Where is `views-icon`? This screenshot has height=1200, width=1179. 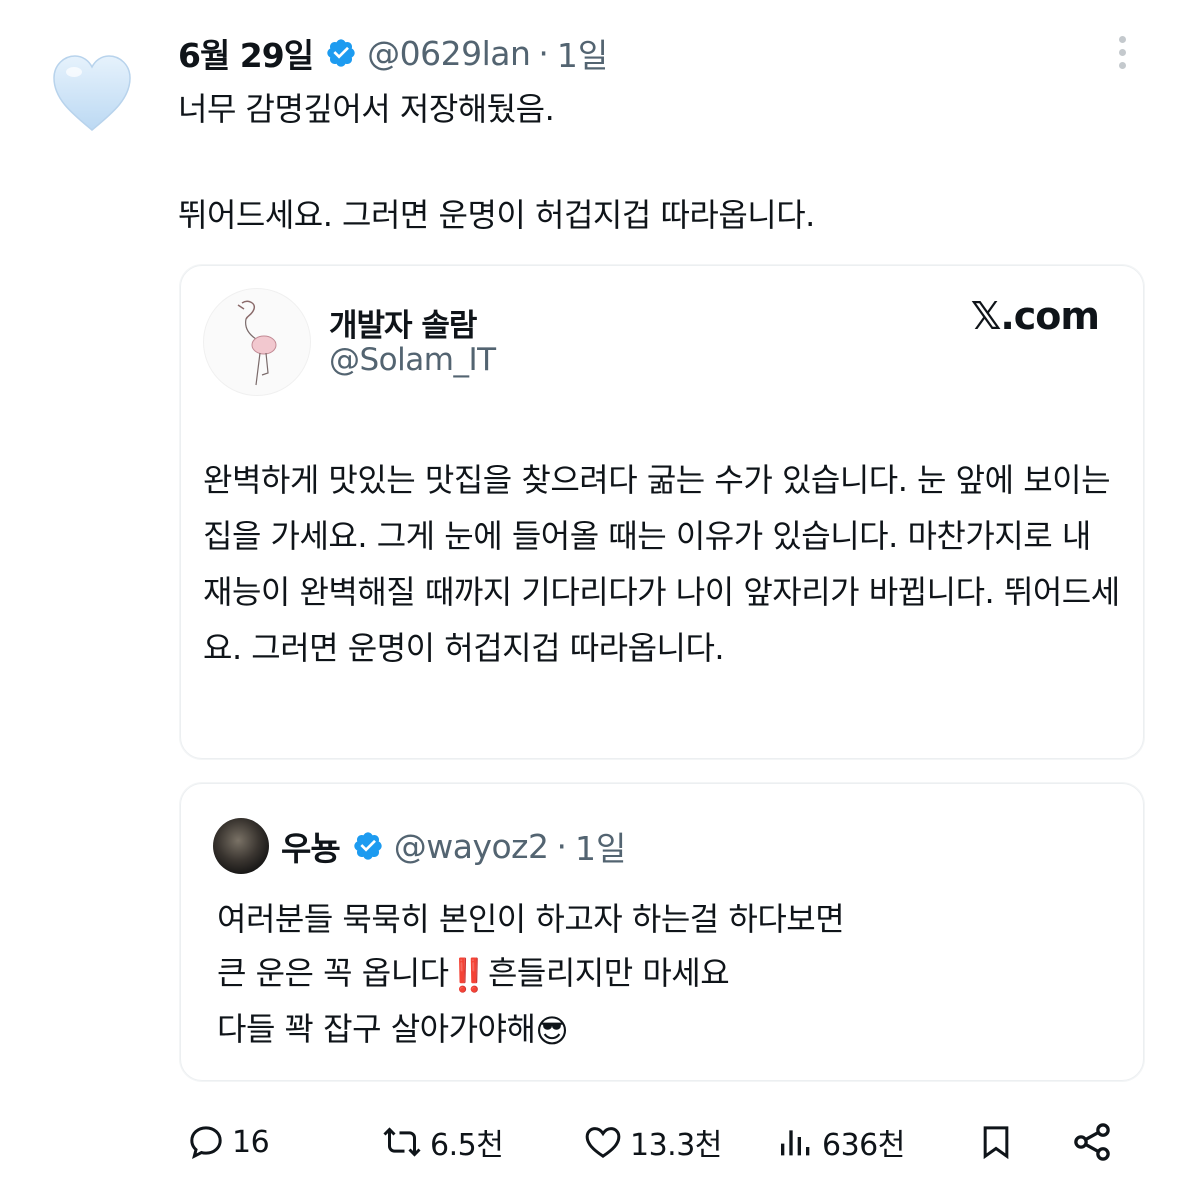
views-icon is located at coordinates (795, 1143).